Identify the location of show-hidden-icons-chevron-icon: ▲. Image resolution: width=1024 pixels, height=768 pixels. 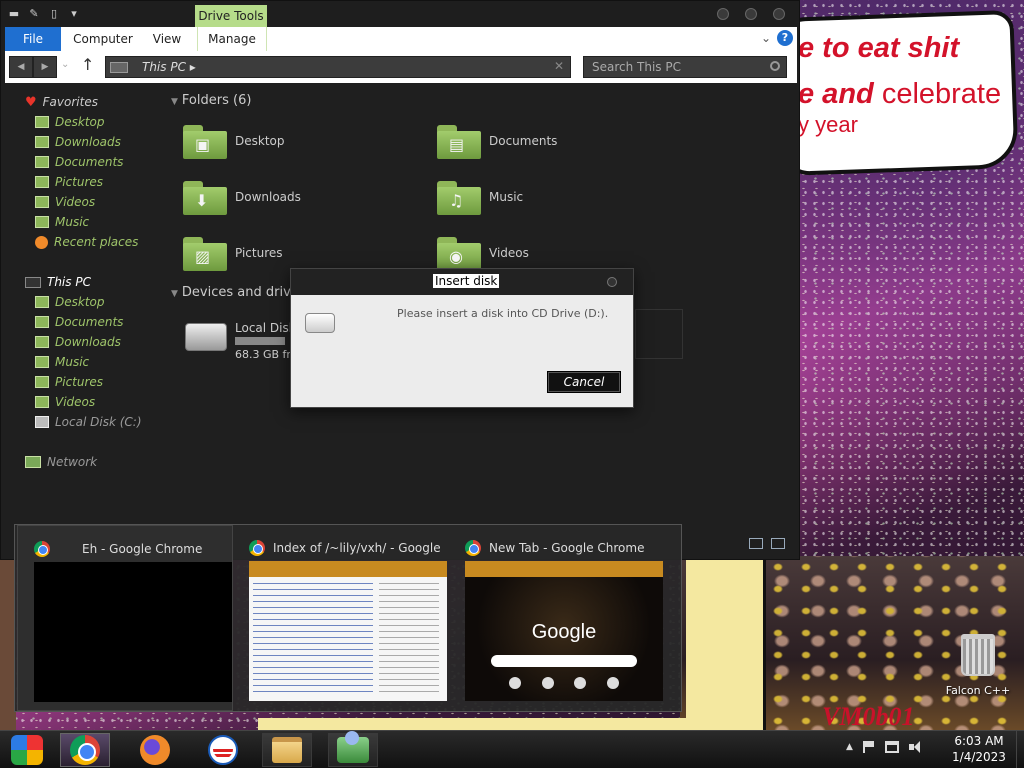
(849, 747).